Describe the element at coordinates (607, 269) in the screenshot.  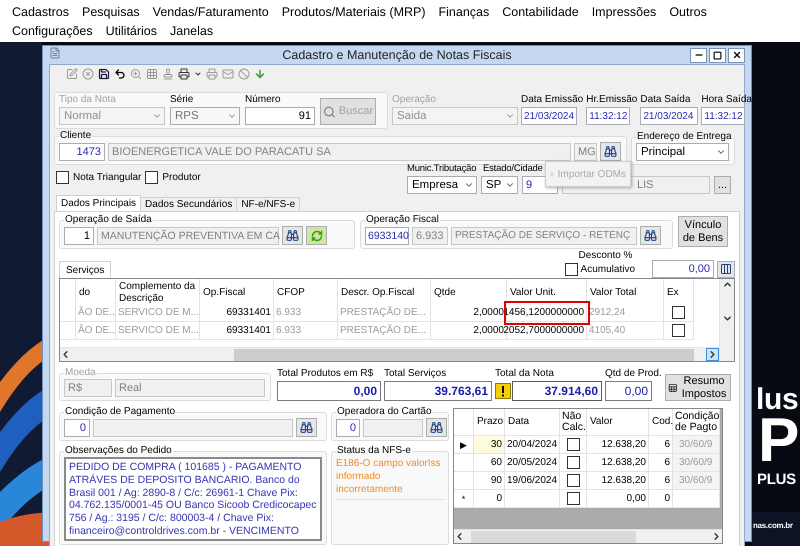
I see `checkbox-label: Acumulativo` at that location.